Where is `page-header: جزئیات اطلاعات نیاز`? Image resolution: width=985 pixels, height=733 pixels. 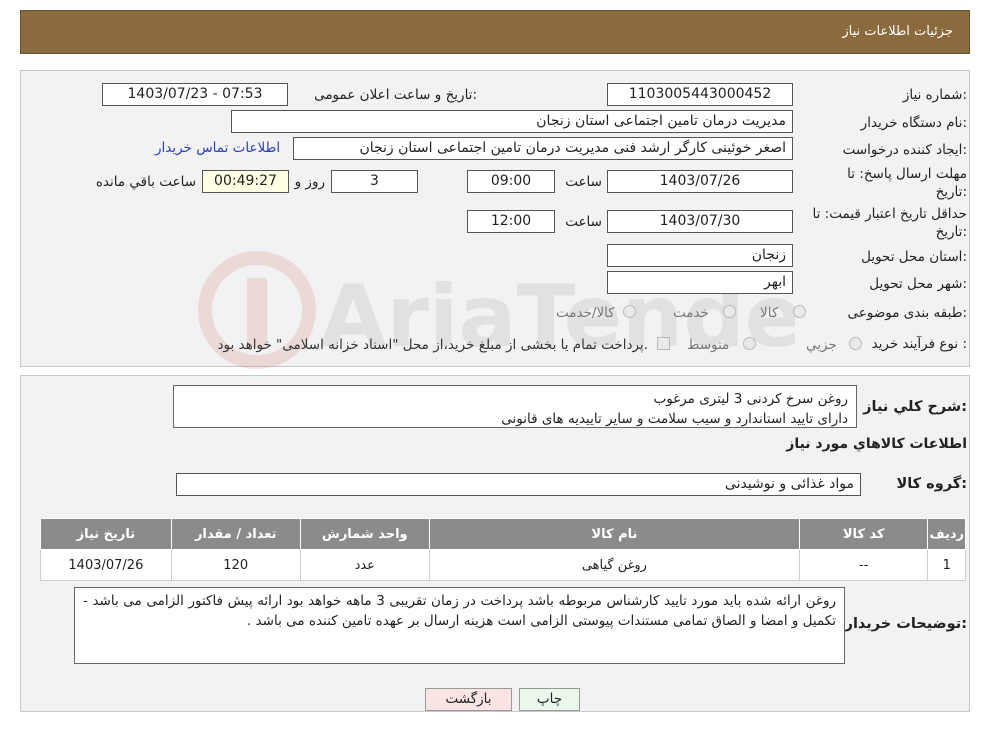
page-header: جزئیات اطلاعات نیاز is located at coordinates (495, 32).